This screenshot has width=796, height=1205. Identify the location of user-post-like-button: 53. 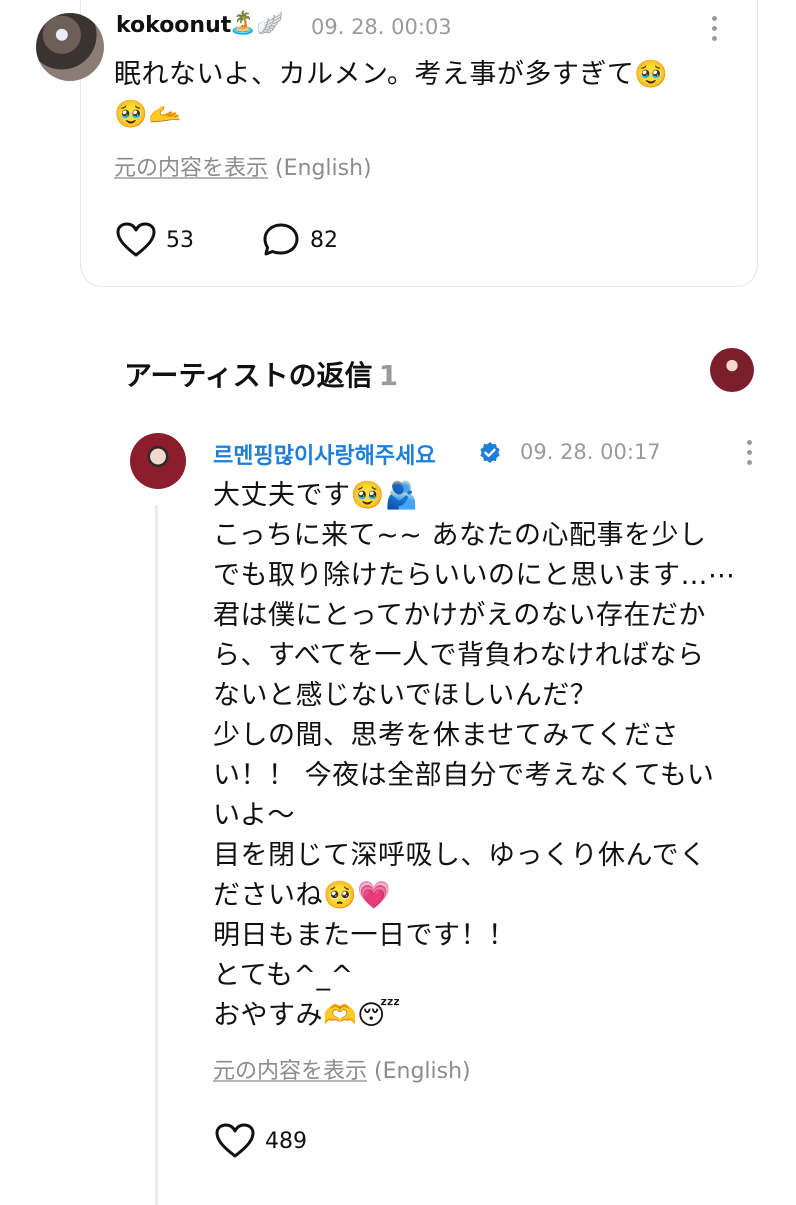
(155, 240).